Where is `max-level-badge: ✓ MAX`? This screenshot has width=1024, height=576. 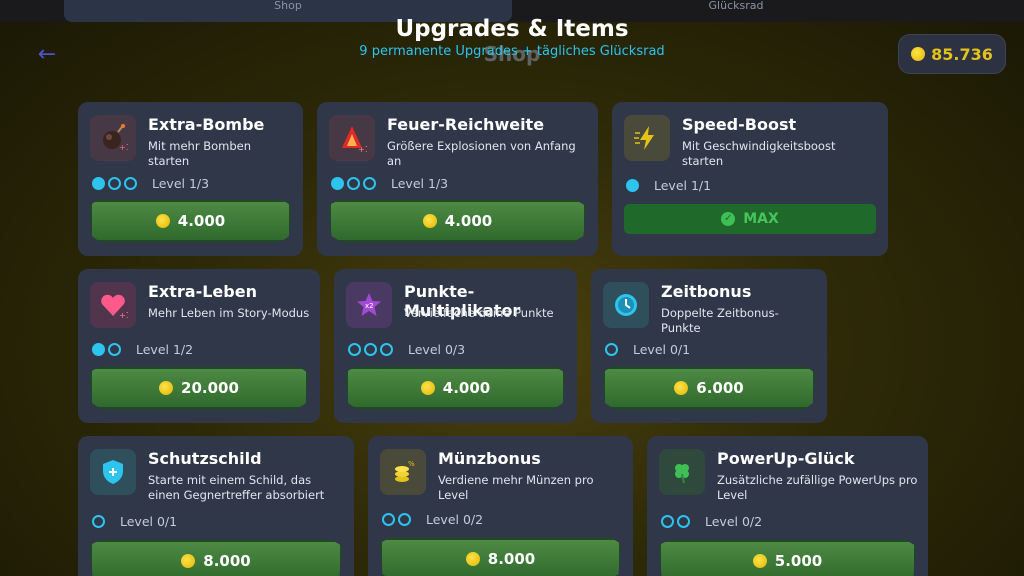 max-level-badge: ✓ MAX is located at coordinates (750, 219).